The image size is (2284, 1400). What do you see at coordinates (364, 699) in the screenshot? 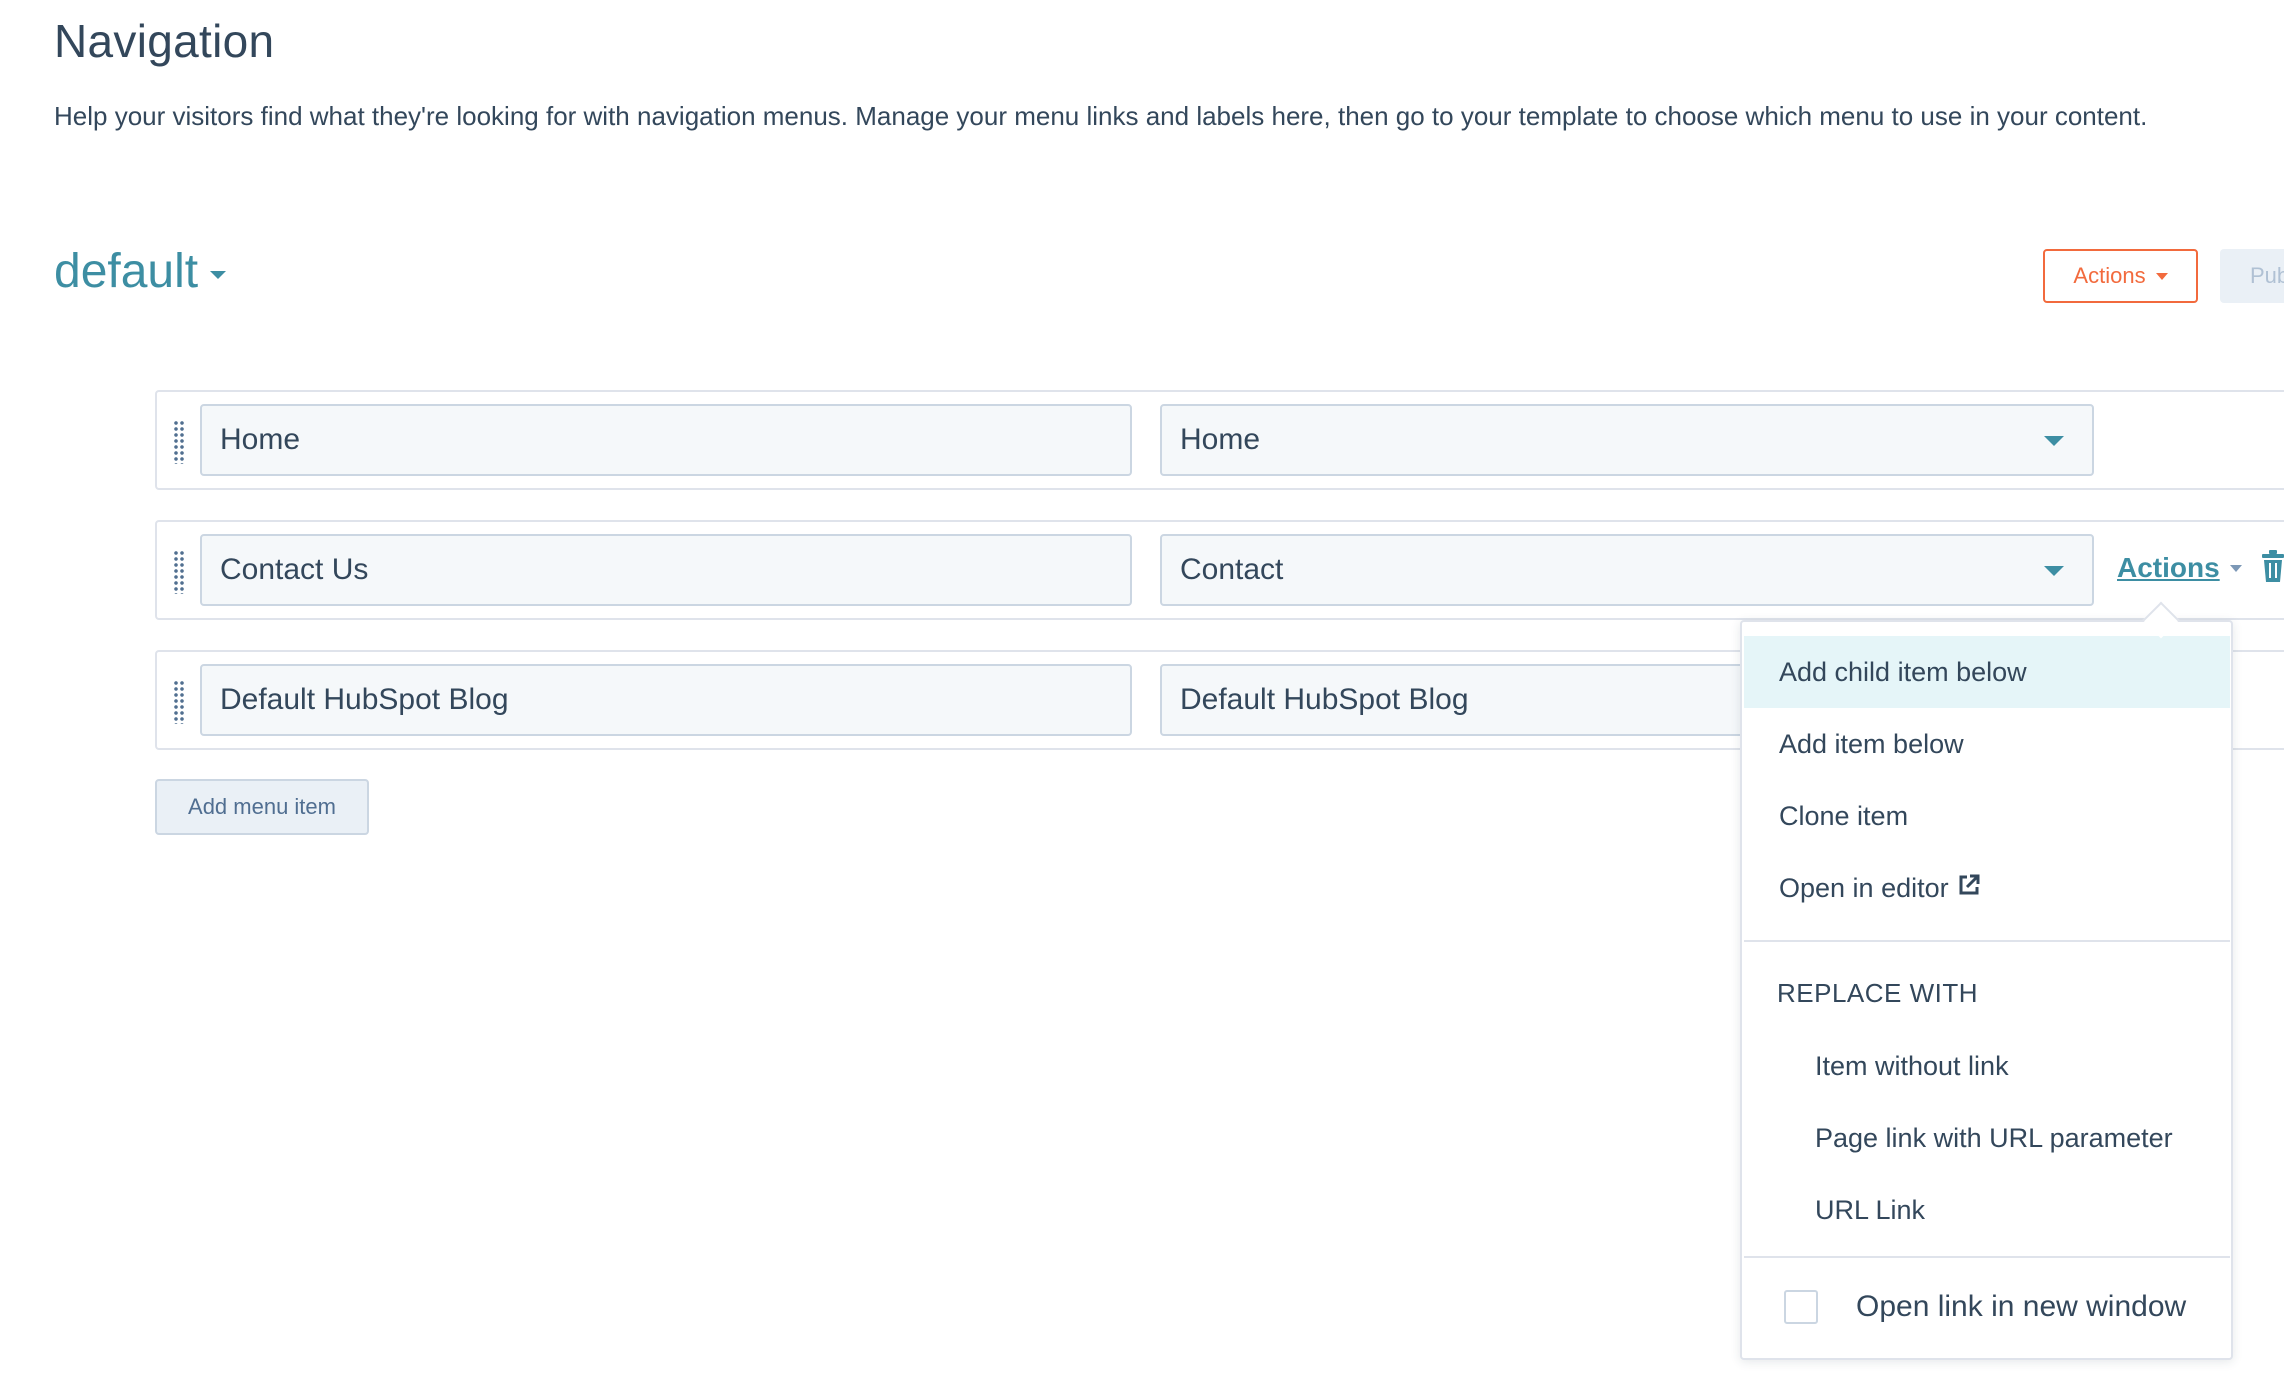
I see `menu-item-label-value: Default HubSpot Blog` at bounding box center [364, 699].